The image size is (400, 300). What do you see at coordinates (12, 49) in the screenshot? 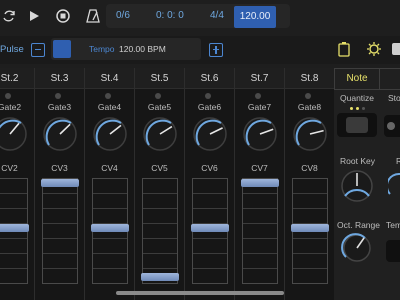
I see `module-pulse-label: Pulse` at bounding box center [12, 49].